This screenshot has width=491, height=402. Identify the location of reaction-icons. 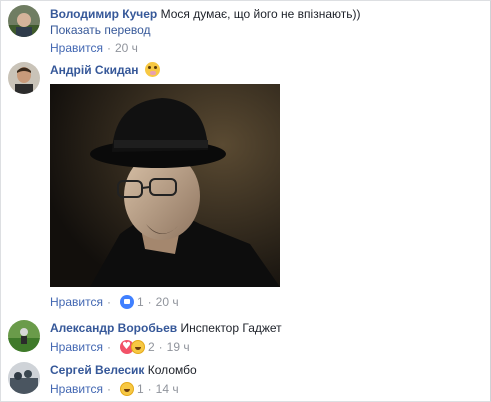
(132, 347).